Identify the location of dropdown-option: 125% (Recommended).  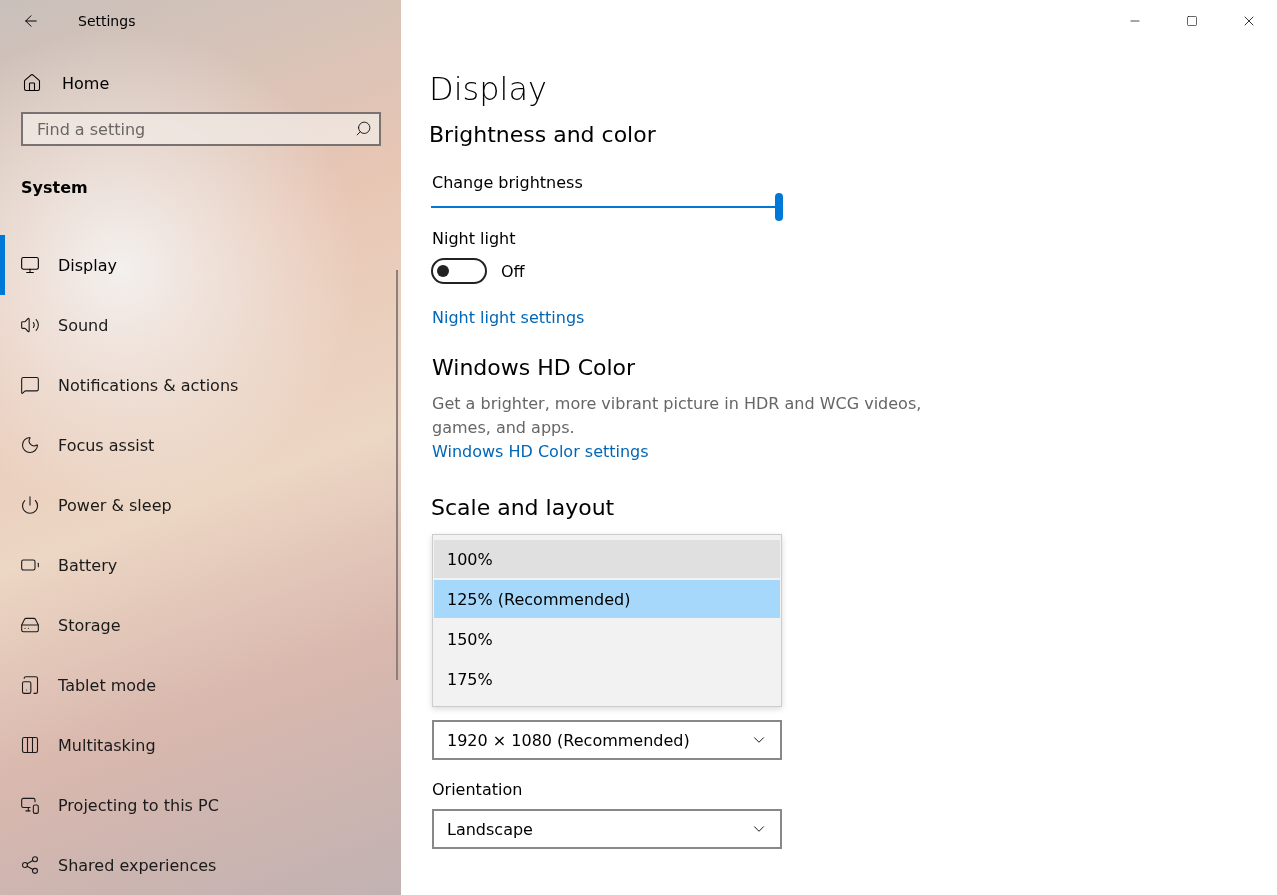
(607, 599).